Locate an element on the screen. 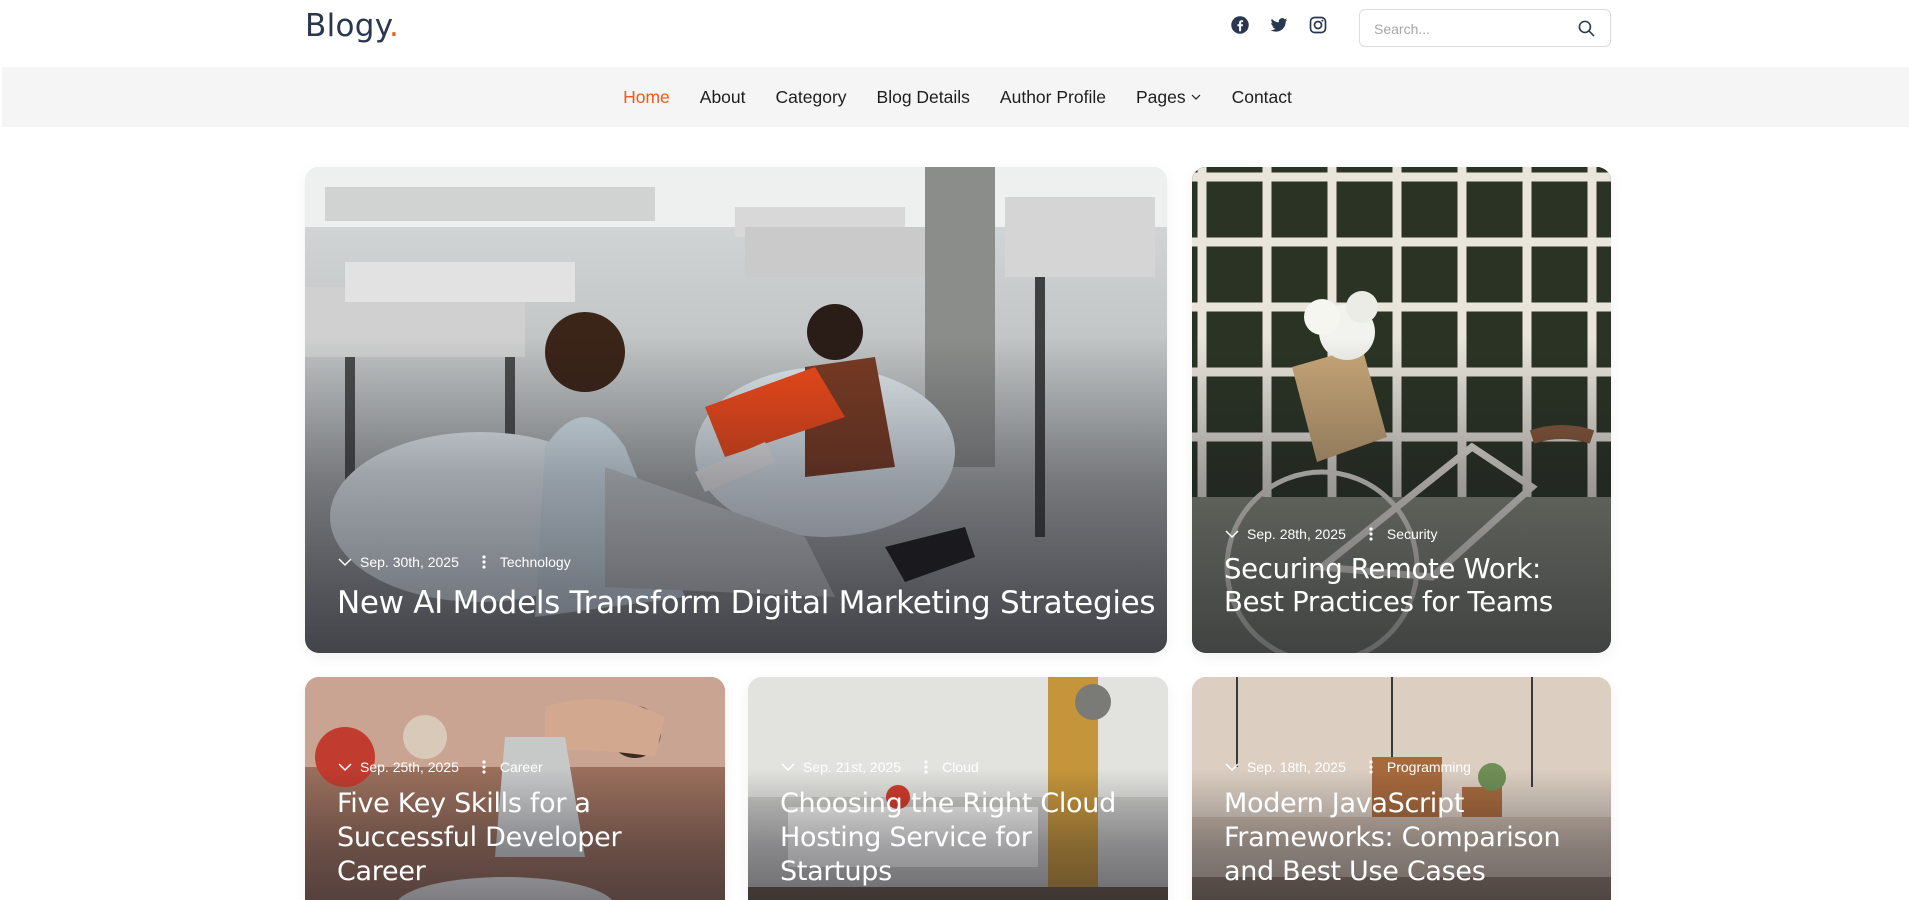  nav-item-blog-details: Blog Details is located at coordinates (923, 97).